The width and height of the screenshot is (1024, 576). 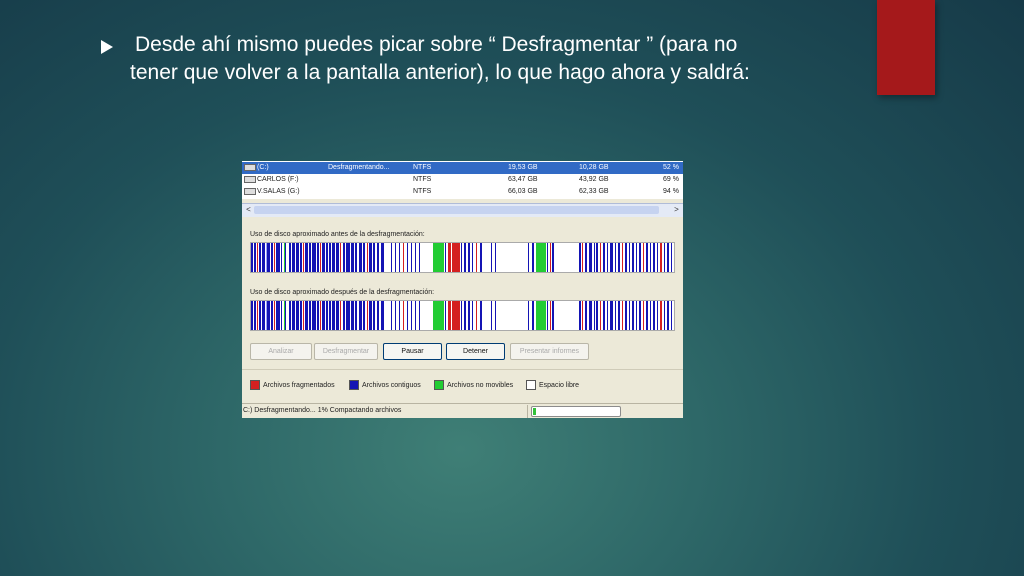 What do you see at coordinates (594, 179) in the screenshot?
I see `volume-free: 43,92 GB` at bounding box center [594, 179].